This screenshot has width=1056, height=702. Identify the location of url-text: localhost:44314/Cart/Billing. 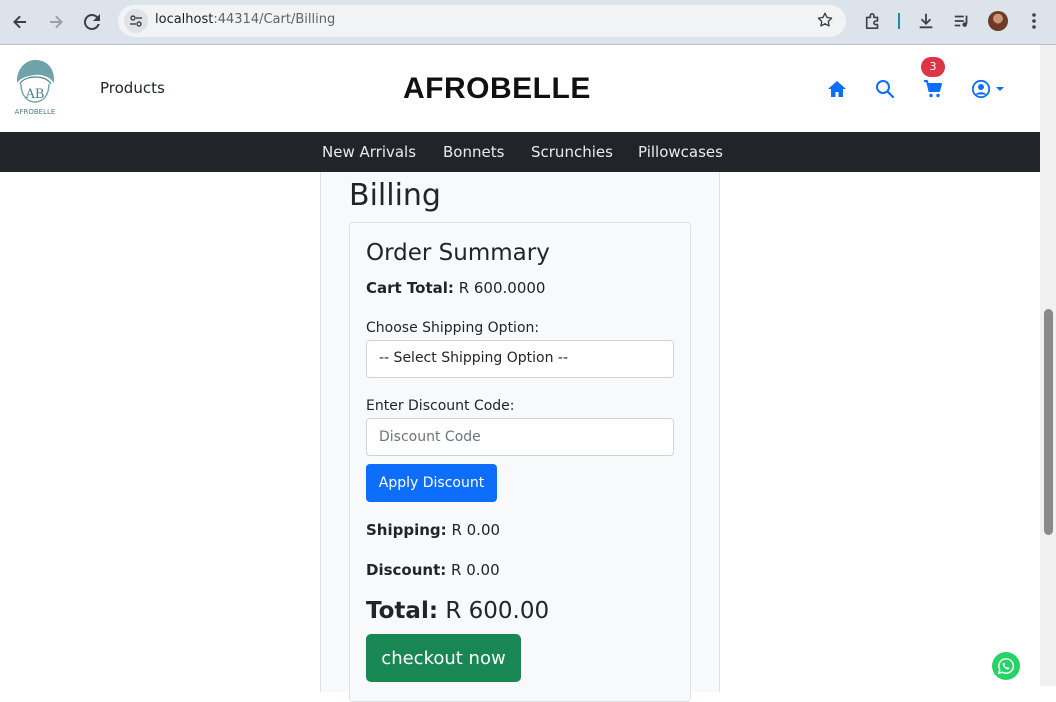
(245, 19).